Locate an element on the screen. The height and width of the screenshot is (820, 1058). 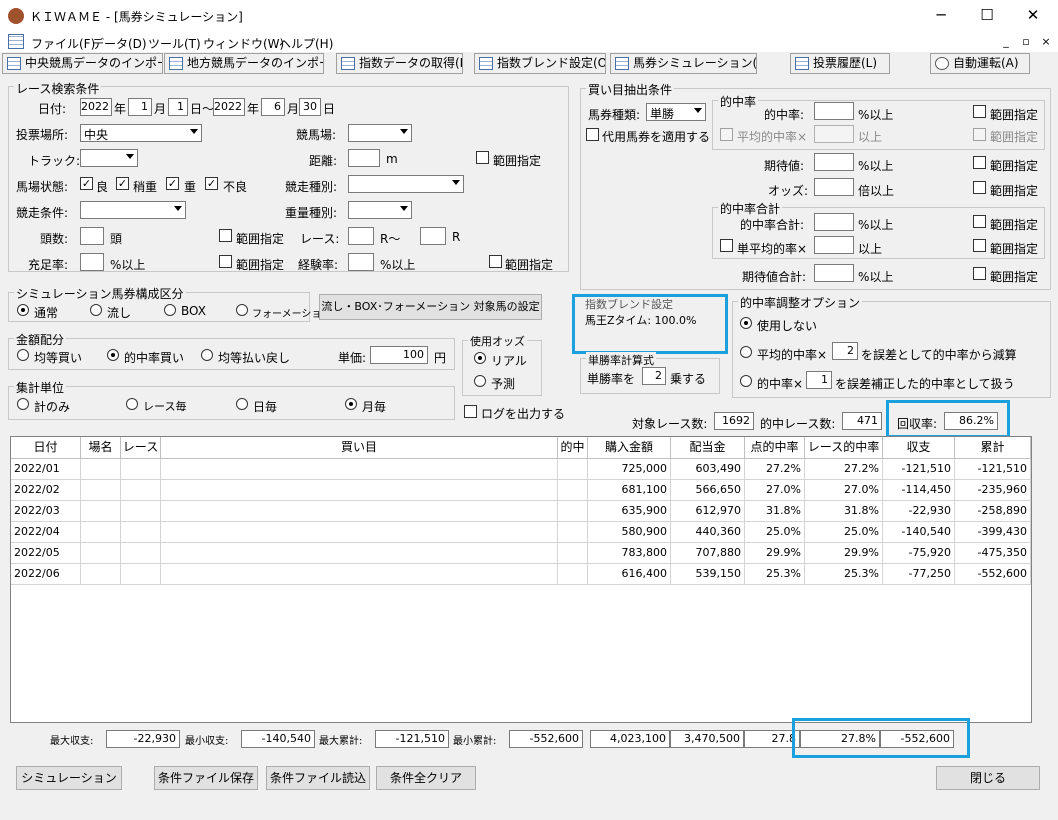
tab-index-fetch: 指数データの取得(I) is located at coordinates (399, 63).